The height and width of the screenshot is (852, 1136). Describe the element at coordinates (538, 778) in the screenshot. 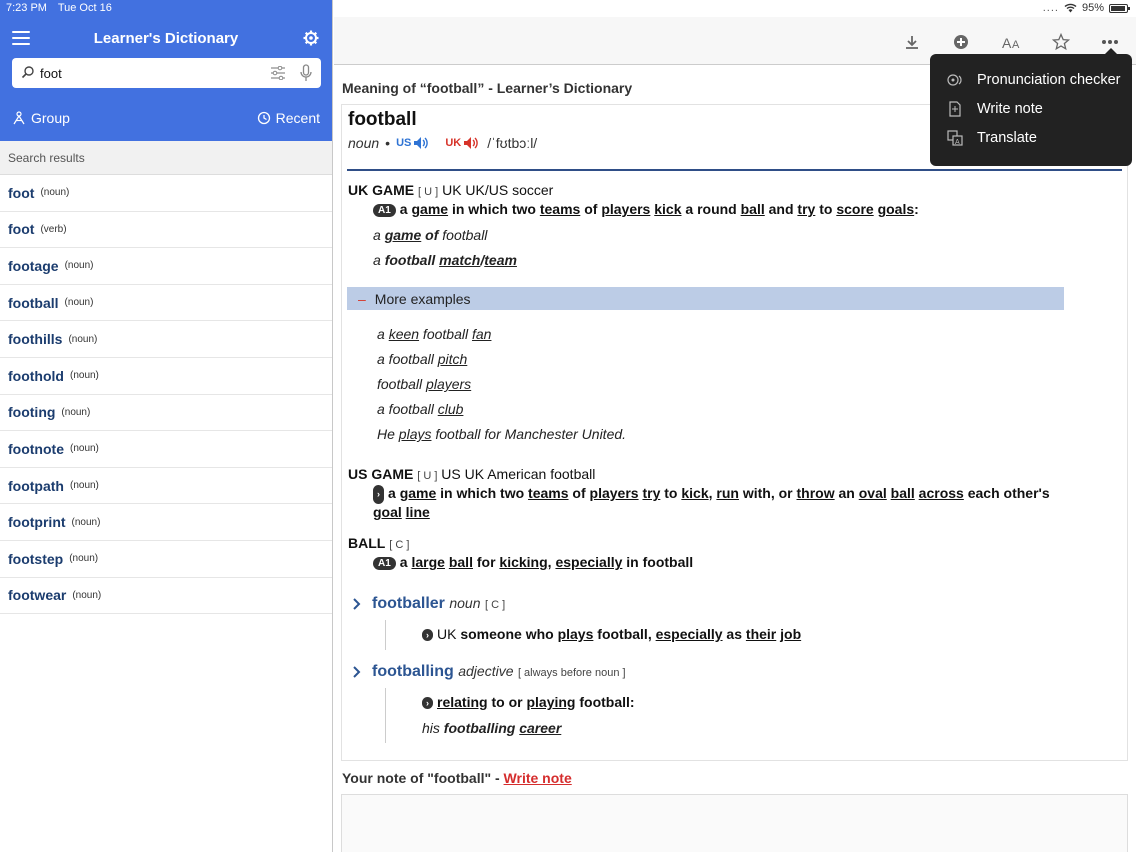

I see `write-note-link: Write note` at that location.